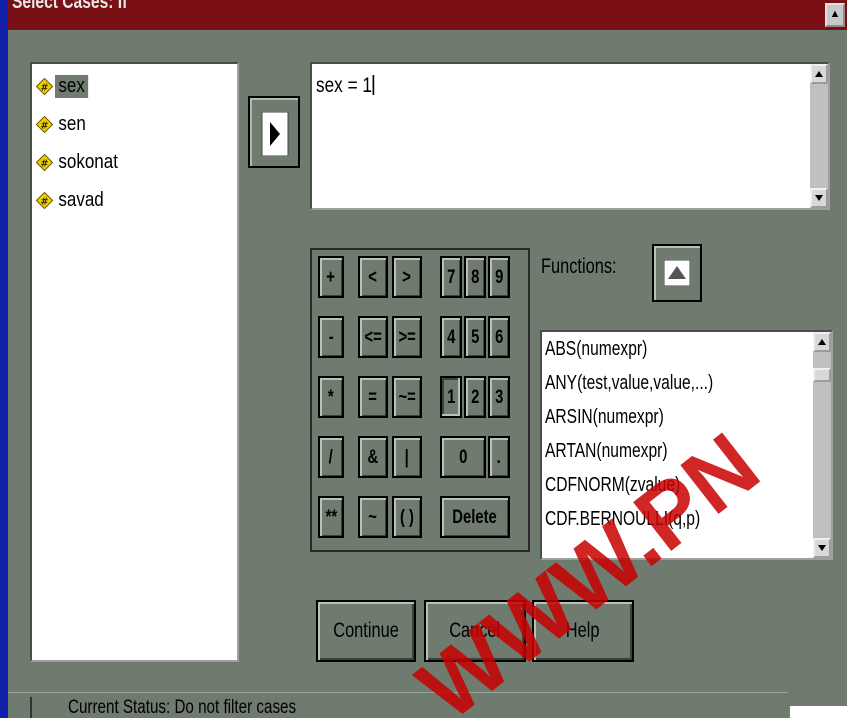 The height and width of the screenshot is (718, 847). I want to click on key-greater-equal: >=, so click(407, 337).